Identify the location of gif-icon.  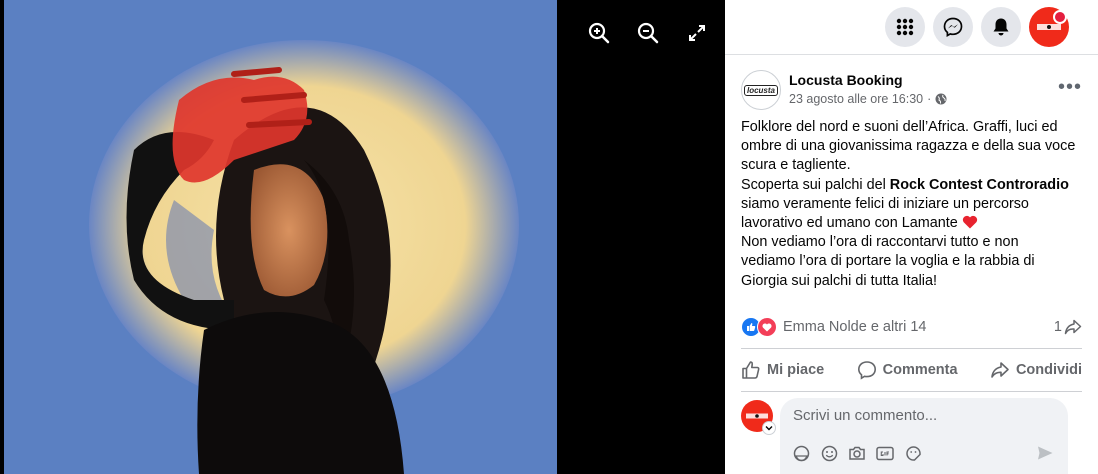
(885, 453).